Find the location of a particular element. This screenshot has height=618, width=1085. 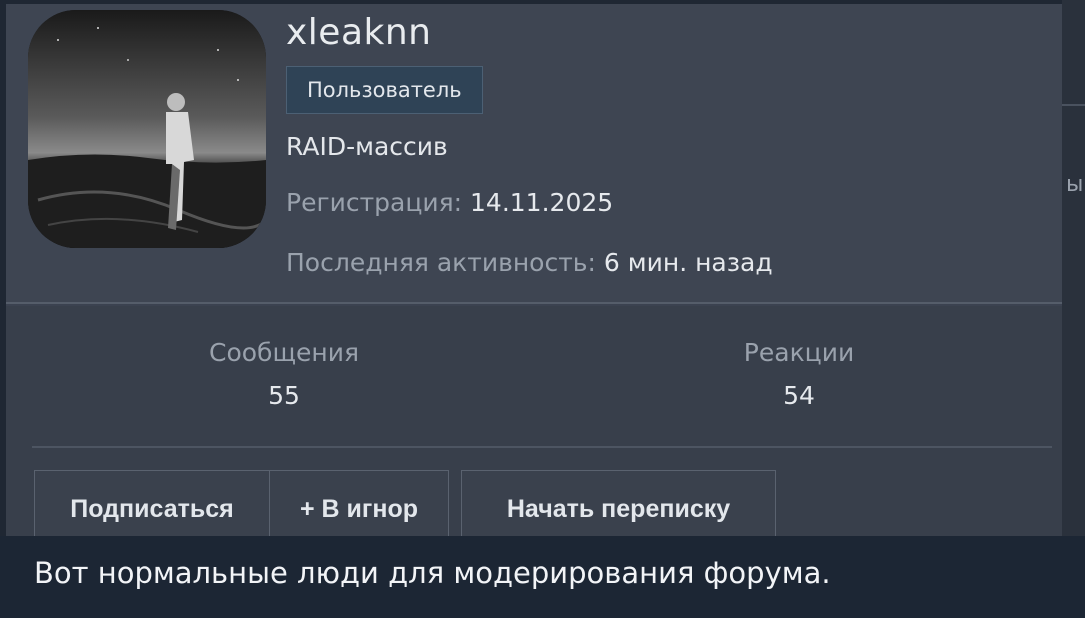

username: xleaknn is located at coordinates (359, 32).